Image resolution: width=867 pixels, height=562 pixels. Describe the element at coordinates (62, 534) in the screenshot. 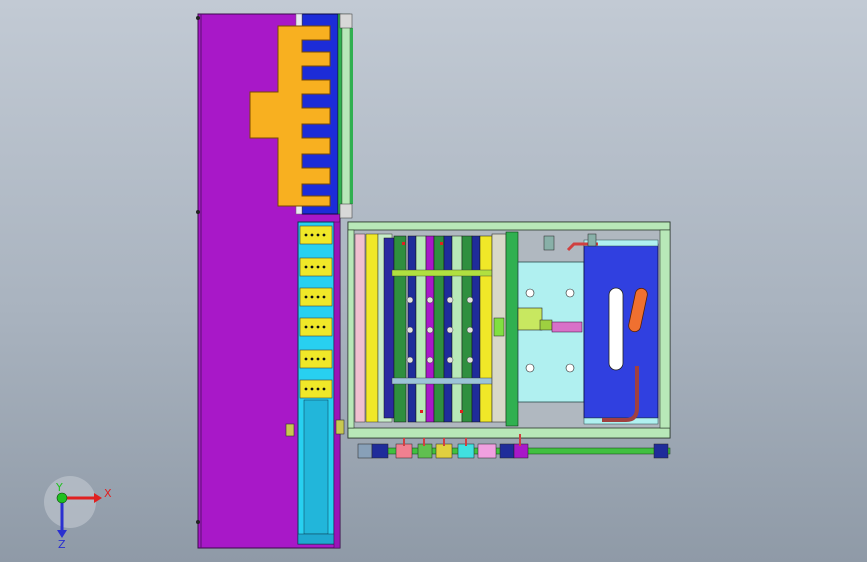

I see `z-axis-head` at that location.